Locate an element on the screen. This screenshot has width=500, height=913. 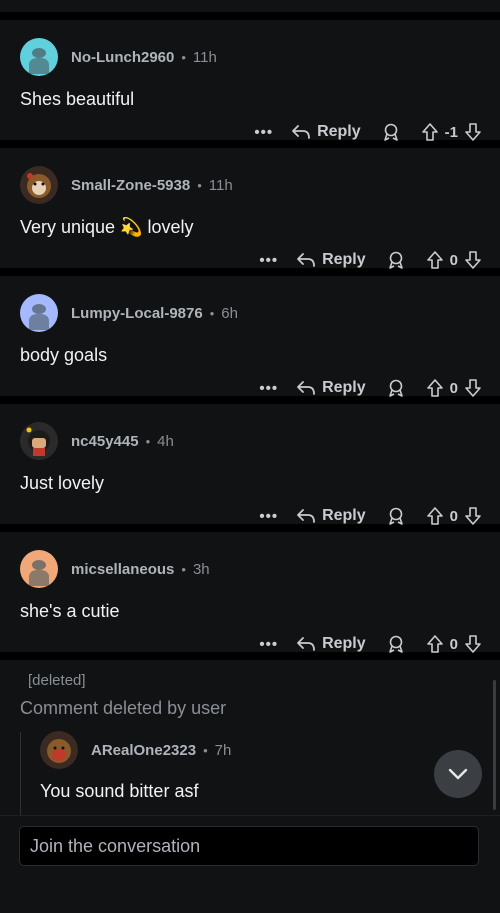
username: micsellaneous is located at coordinates (122, 569).